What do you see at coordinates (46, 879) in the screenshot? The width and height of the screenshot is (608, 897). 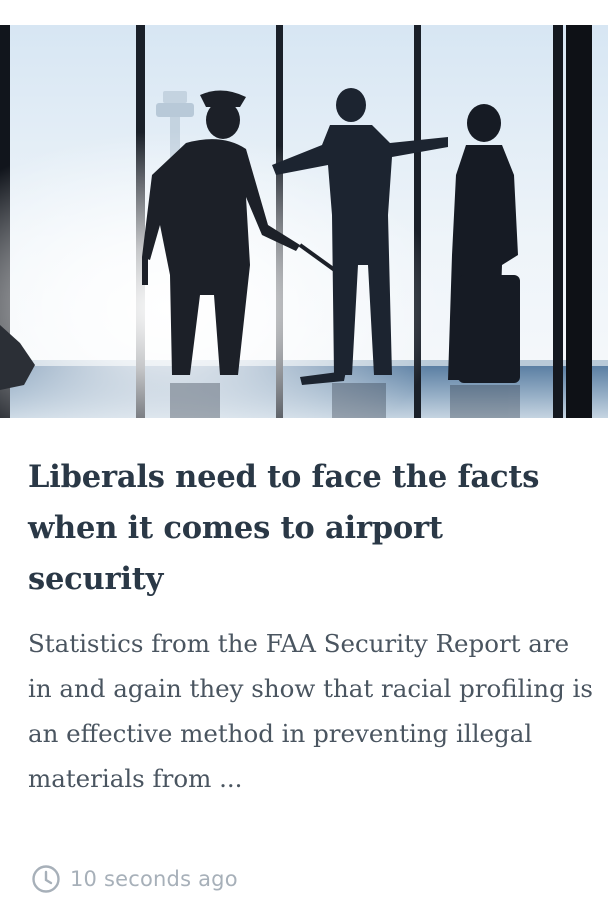 I see `clock-icon` at bounding box center [46, 879].